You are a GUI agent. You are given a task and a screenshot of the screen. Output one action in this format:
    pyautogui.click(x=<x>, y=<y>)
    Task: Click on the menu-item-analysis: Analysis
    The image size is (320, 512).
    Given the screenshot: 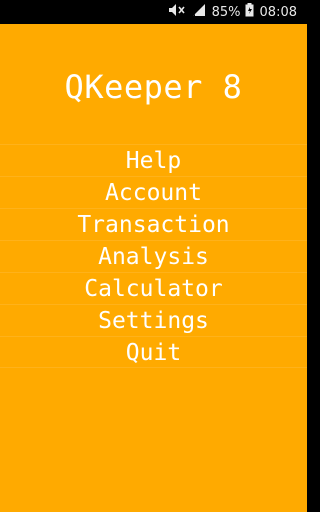 What is the action you would take?
    pyautogui.click(x=153, y=256)
    